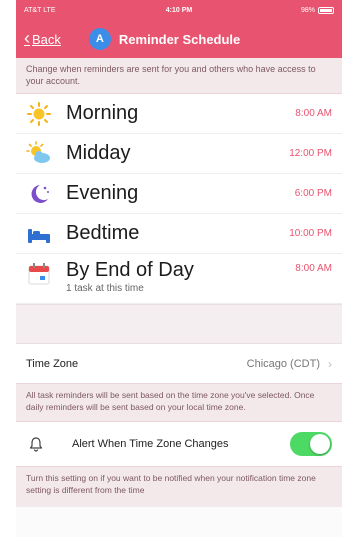 The width and height of the screenshot is (343, 537). What do you see at coordinates (46, 39) in the screenshot?
I see `back-label: Back` at bounding box center [46, 39].